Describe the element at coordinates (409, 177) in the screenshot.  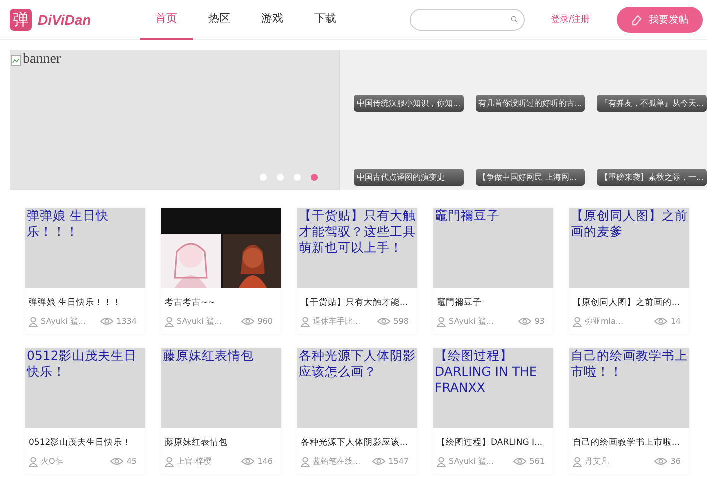
I see `tile-caption: 中国古代点译图的演变史` at that location.